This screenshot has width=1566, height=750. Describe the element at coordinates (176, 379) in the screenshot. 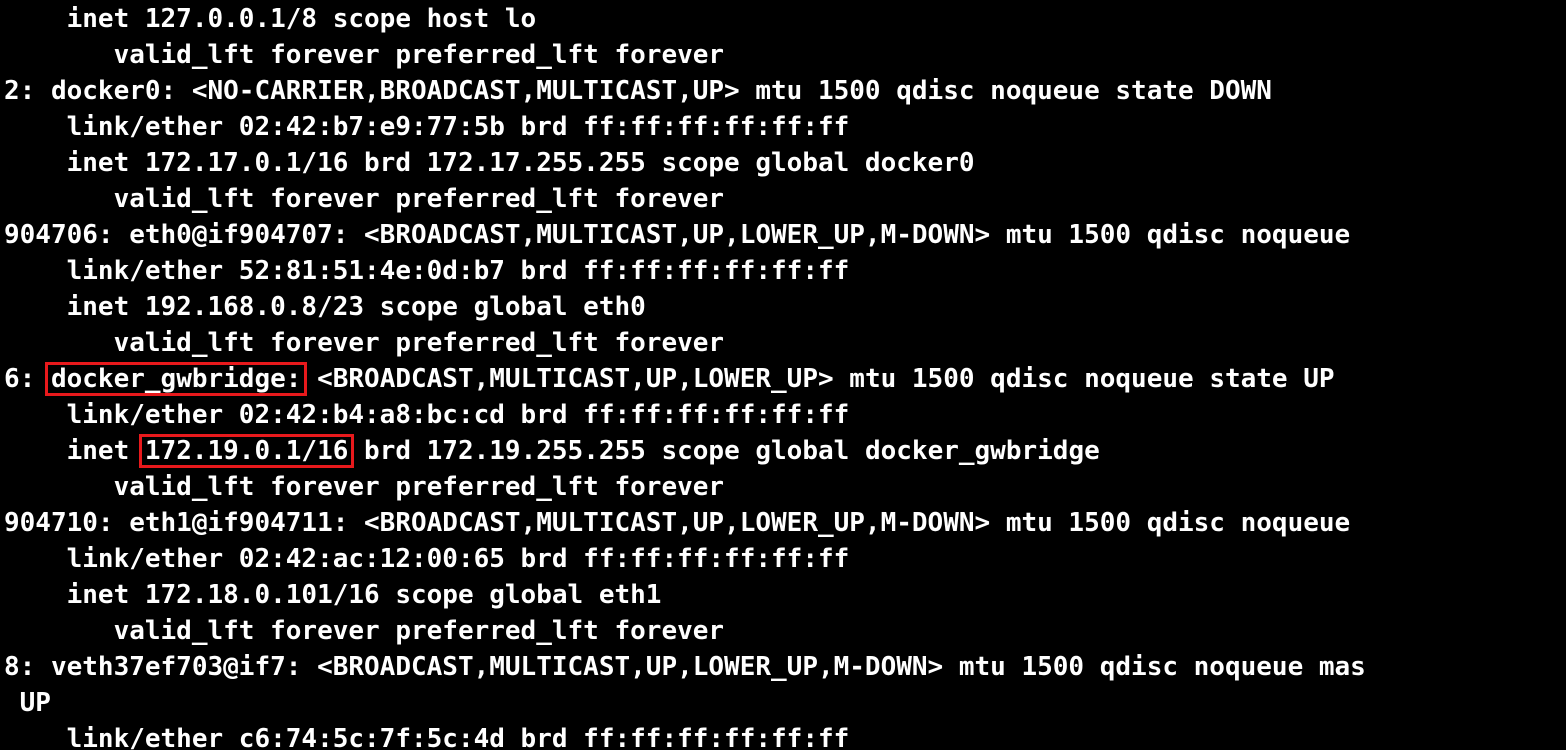

I see `highlighted-text: docker_gwbridge:` at that location.